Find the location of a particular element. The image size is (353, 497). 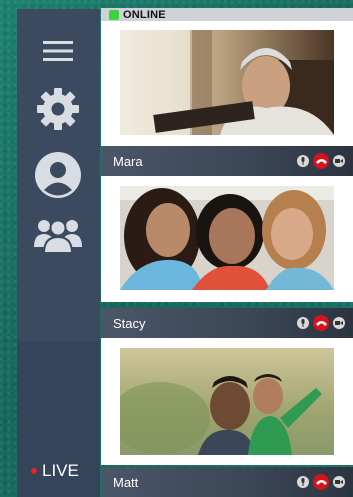

menu-icon is located at coordinates (58, 51).